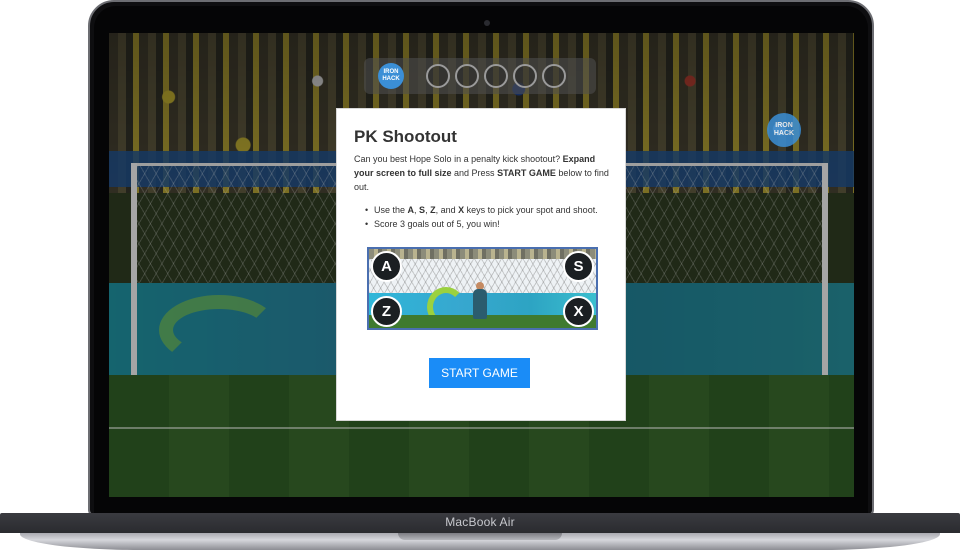 This screenshot has width=960, height=552. What do you see at coordinates (492, 224) in the screenshot?
I see `rule-win: Score 3 goals out of 5, you win!` at bounding box center [492, 224].